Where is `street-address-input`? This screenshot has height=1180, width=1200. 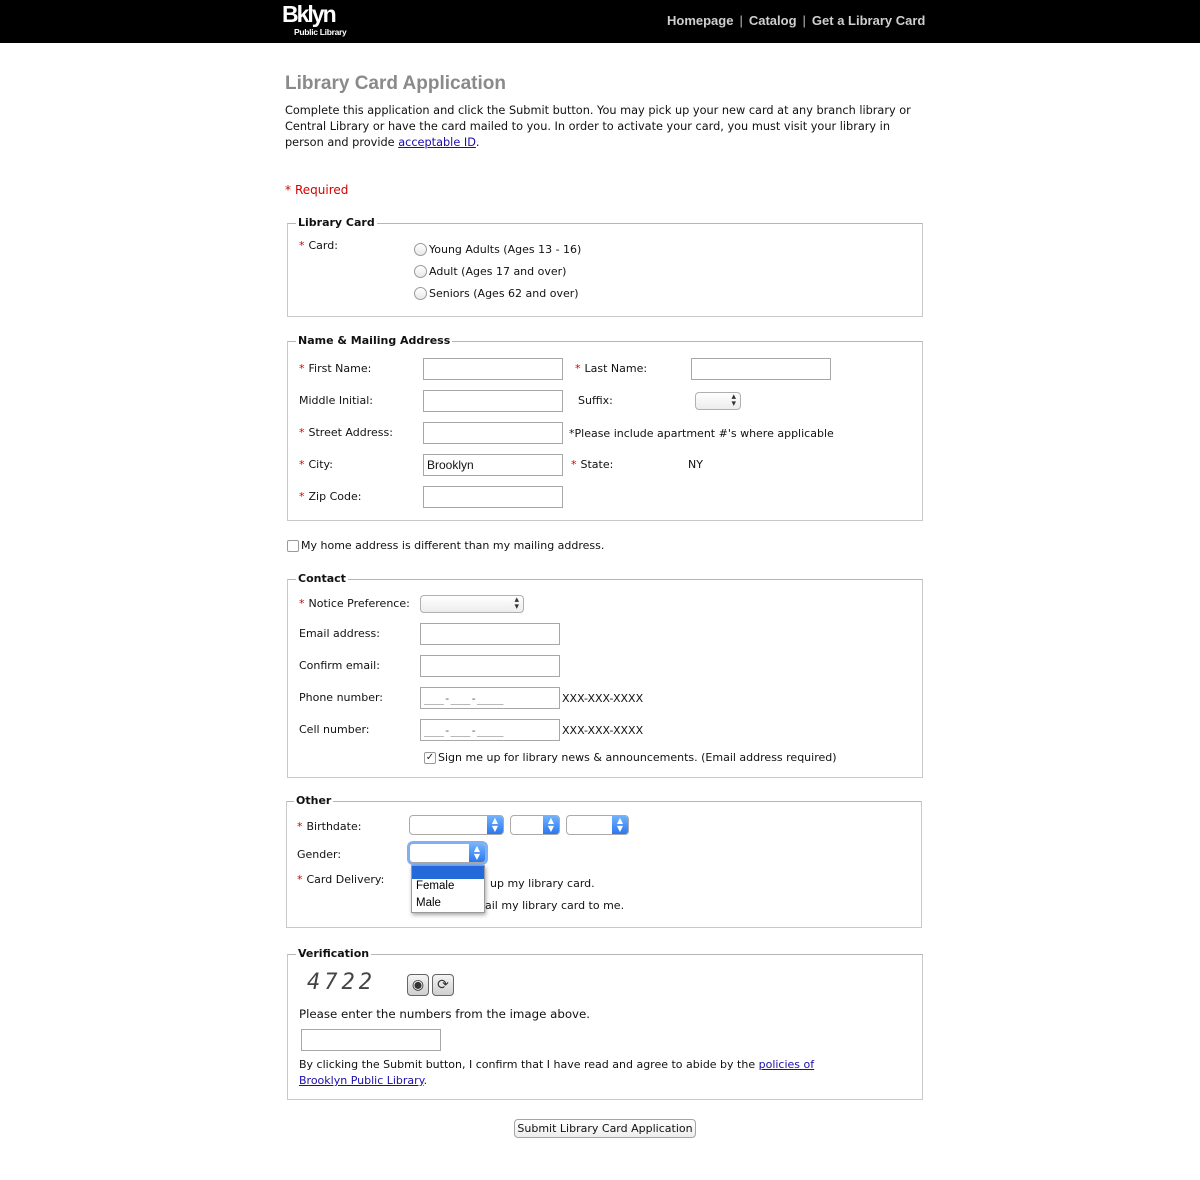 street-address-input is located at coordinates (493, 433).